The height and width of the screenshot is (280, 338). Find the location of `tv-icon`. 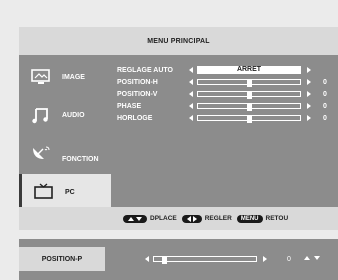

tv-icon is located at coordinates (43, 191).